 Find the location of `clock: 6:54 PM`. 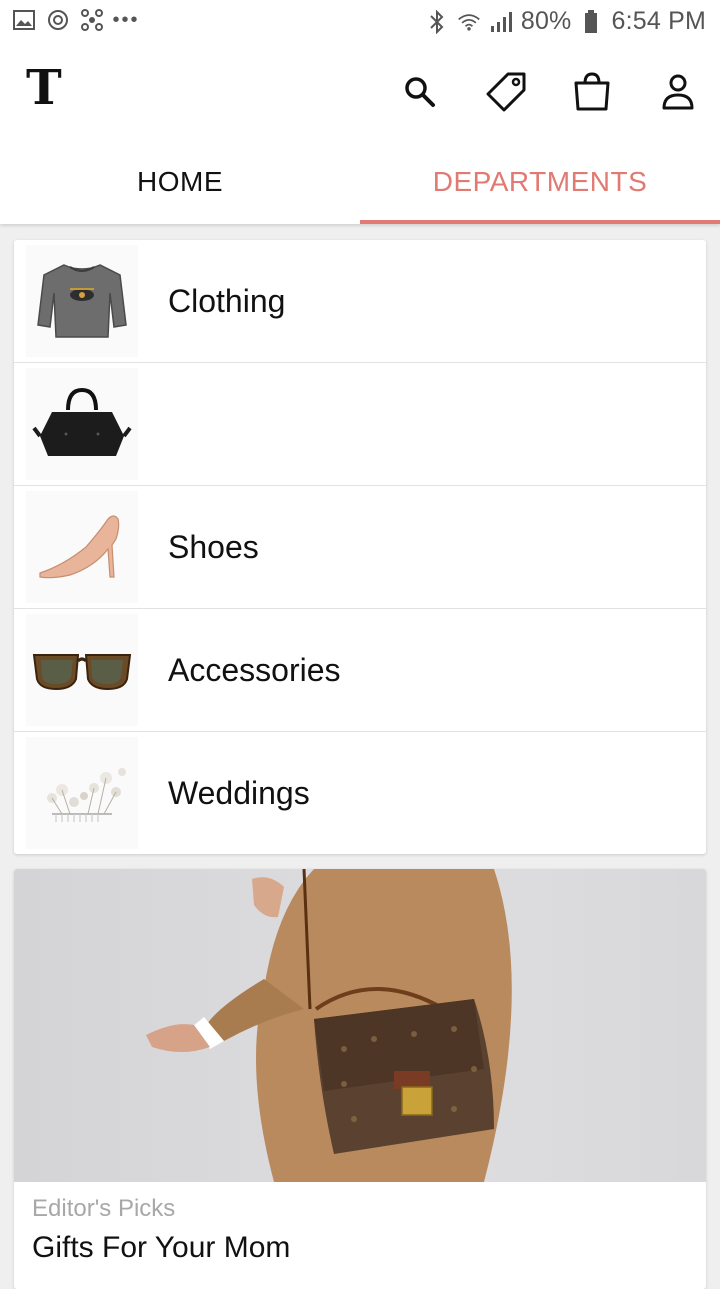

clock: 6:54 PM is located at coordinates (658, 21).